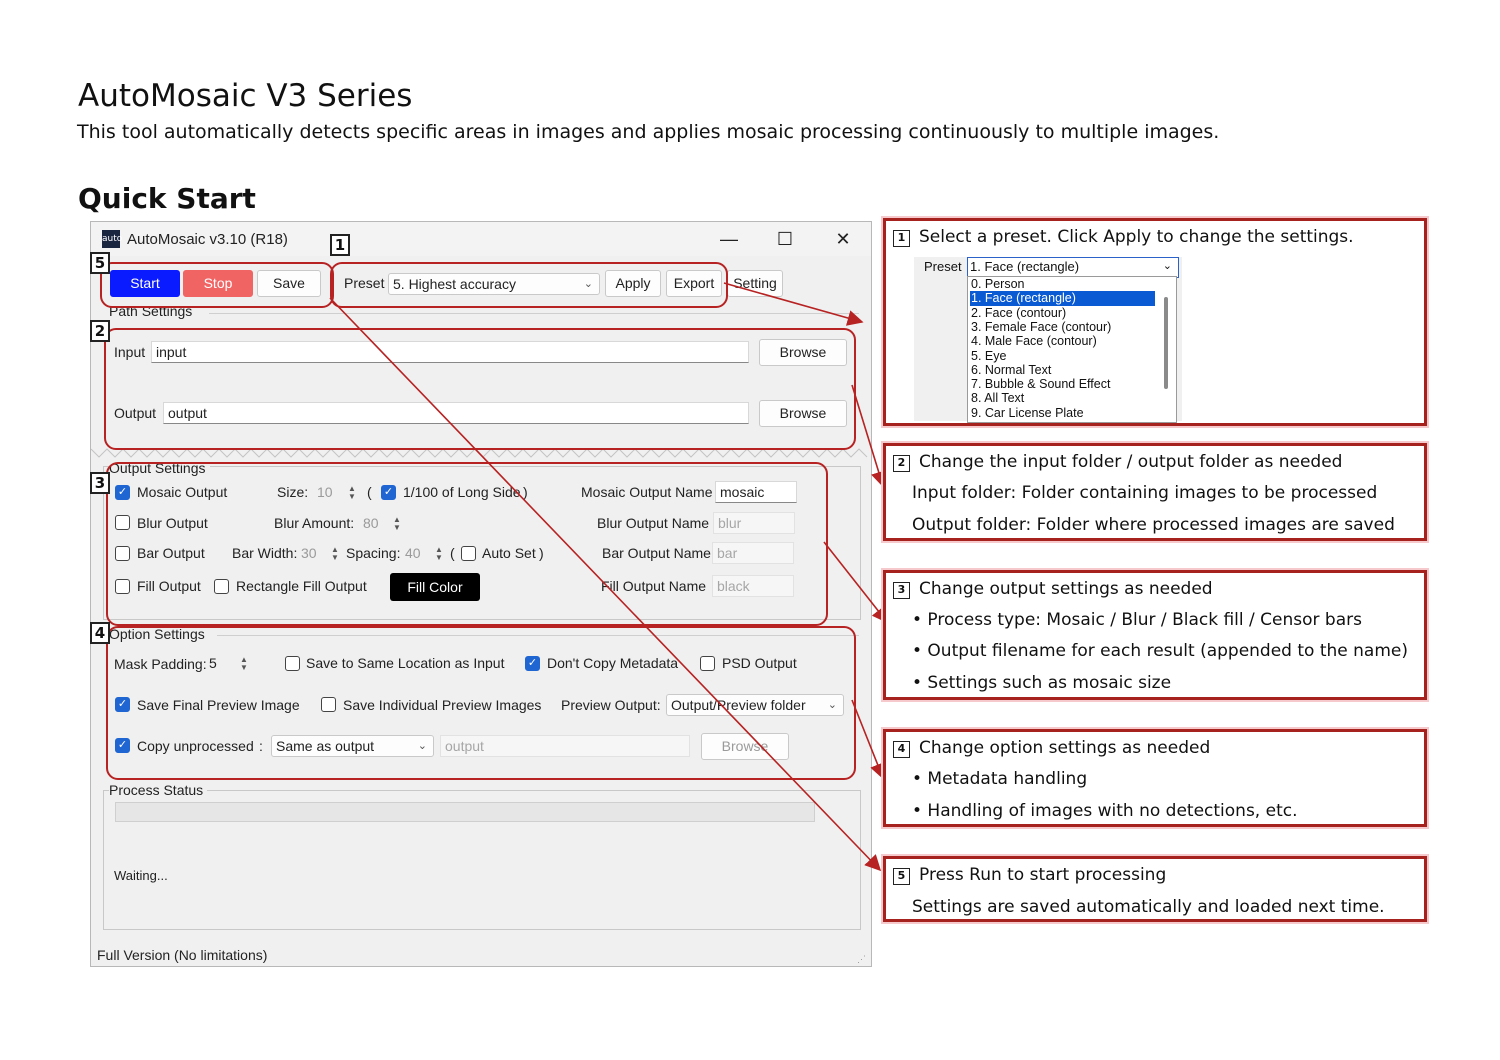 This screenshot has height=1060, width=1500. Describe the element at coordinates (1062, 284) in the screenshot. I see `dd-option: 0. Person` at that location.